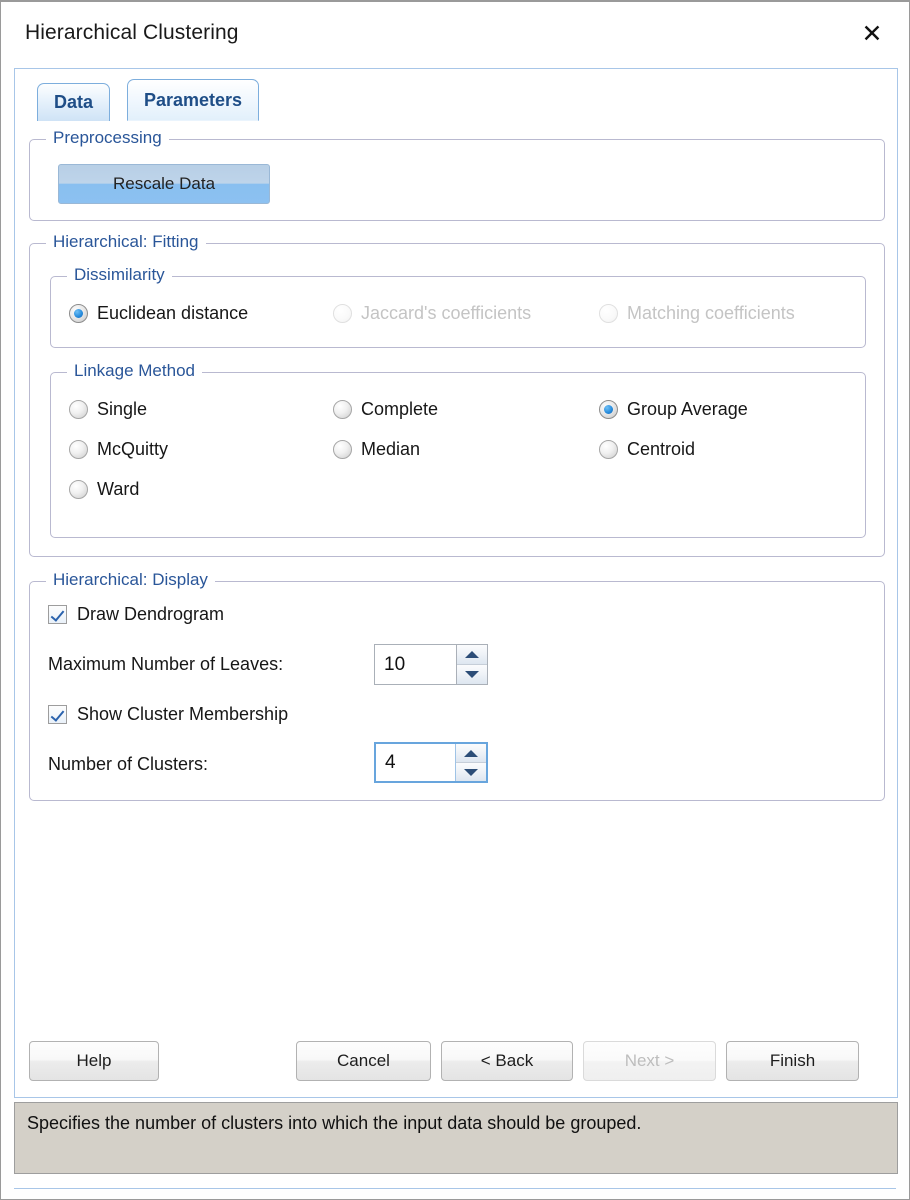 This screenshot has width=910, height=1200. Describe the element at coordinates (872, 33) in the screenshot. I see `close-icon: ✕` at that location.